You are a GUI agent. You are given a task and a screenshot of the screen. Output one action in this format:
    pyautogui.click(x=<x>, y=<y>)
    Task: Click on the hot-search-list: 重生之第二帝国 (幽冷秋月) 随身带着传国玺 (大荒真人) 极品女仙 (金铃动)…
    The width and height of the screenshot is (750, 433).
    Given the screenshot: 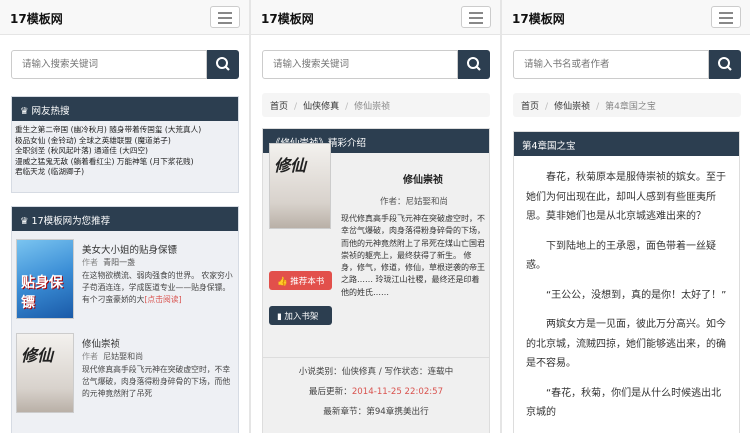 What is the action you would take?
    pyautogui.click(x=125, y=149)
    